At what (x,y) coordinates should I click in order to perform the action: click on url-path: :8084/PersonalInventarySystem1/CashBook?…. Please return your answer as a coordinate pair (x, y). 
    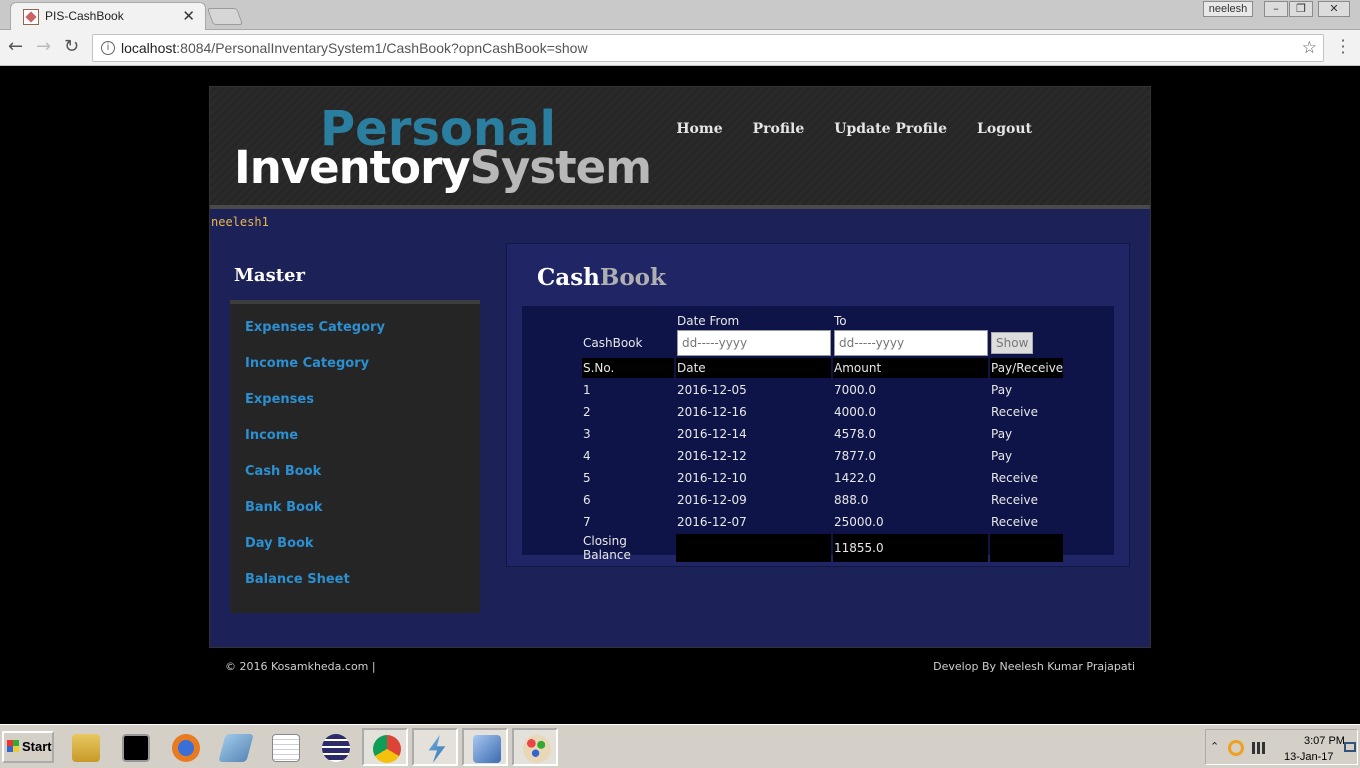
    Looking at the image, I should click on (382, 48).